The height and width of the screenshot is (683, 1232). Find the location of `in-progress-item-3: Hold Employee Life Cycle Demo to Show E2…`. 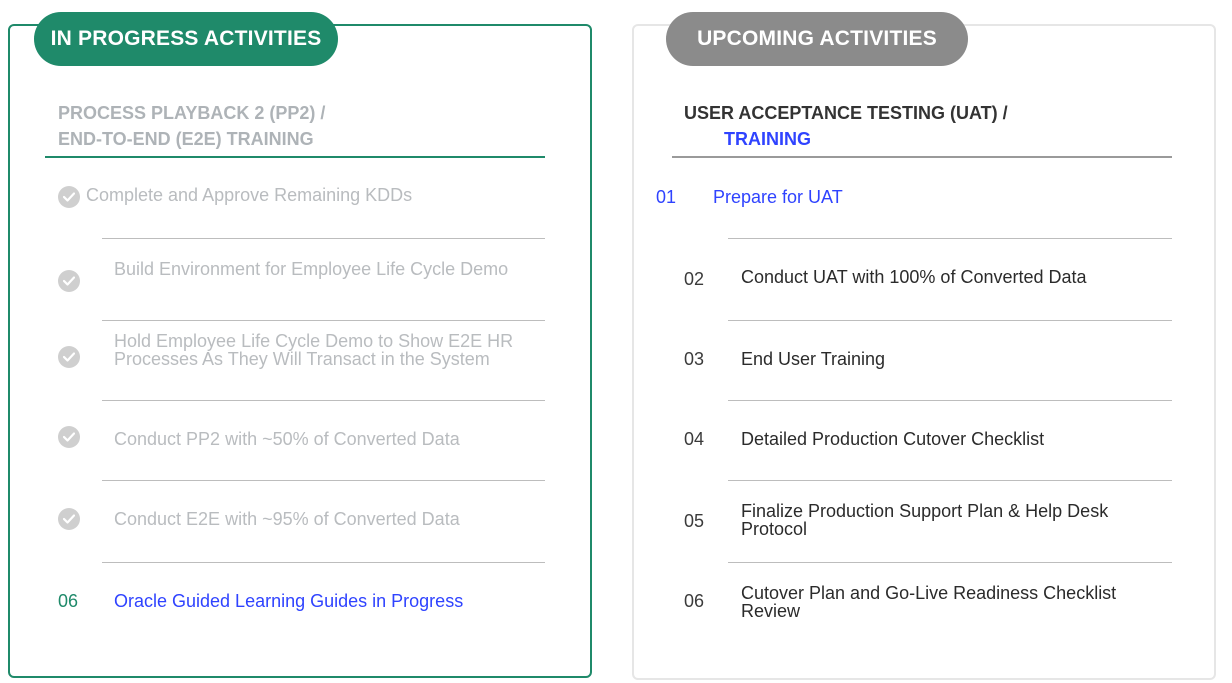

in-progress-item-3: Hold Employee Life Cycle Demo to Show E2… is located at coordinates (314, 350).